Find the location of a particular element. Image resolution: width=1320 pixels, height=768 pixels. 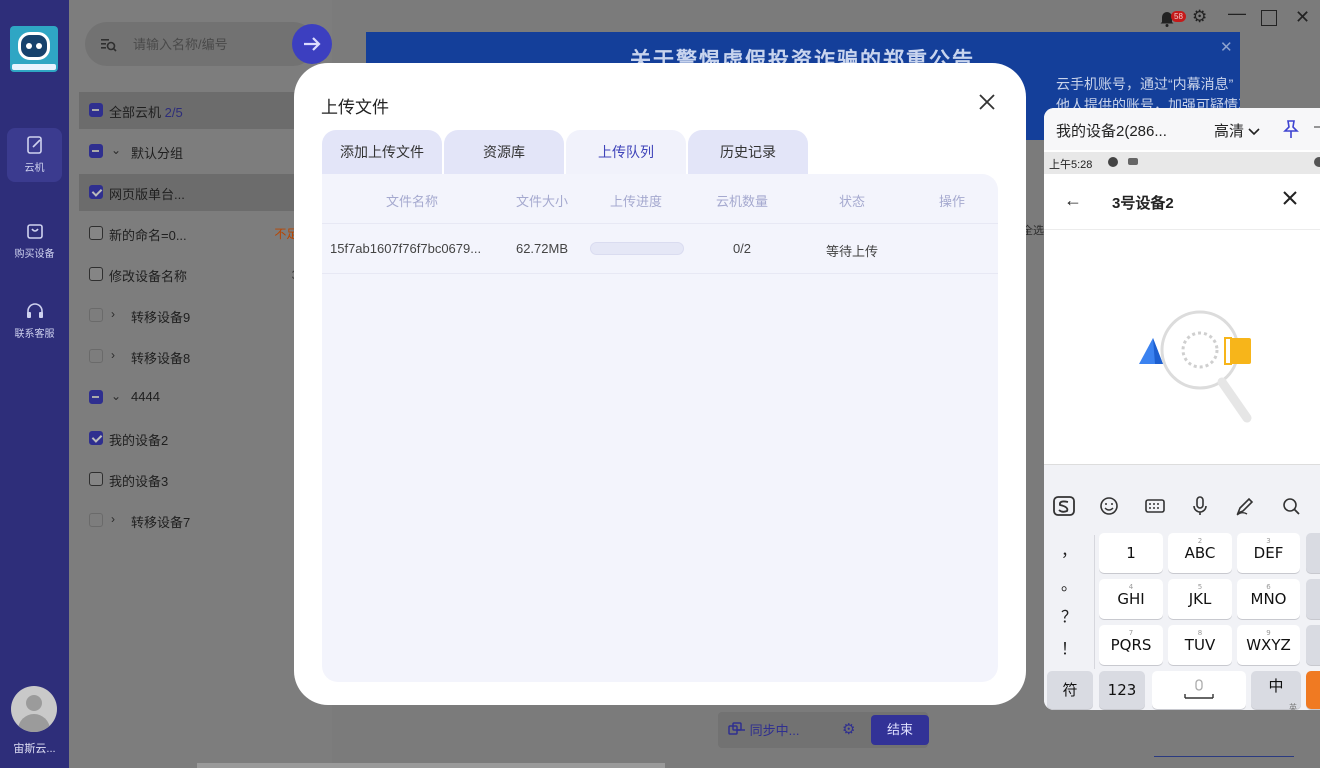

sogou-logo-icon is located at coordinates (1064, 506).